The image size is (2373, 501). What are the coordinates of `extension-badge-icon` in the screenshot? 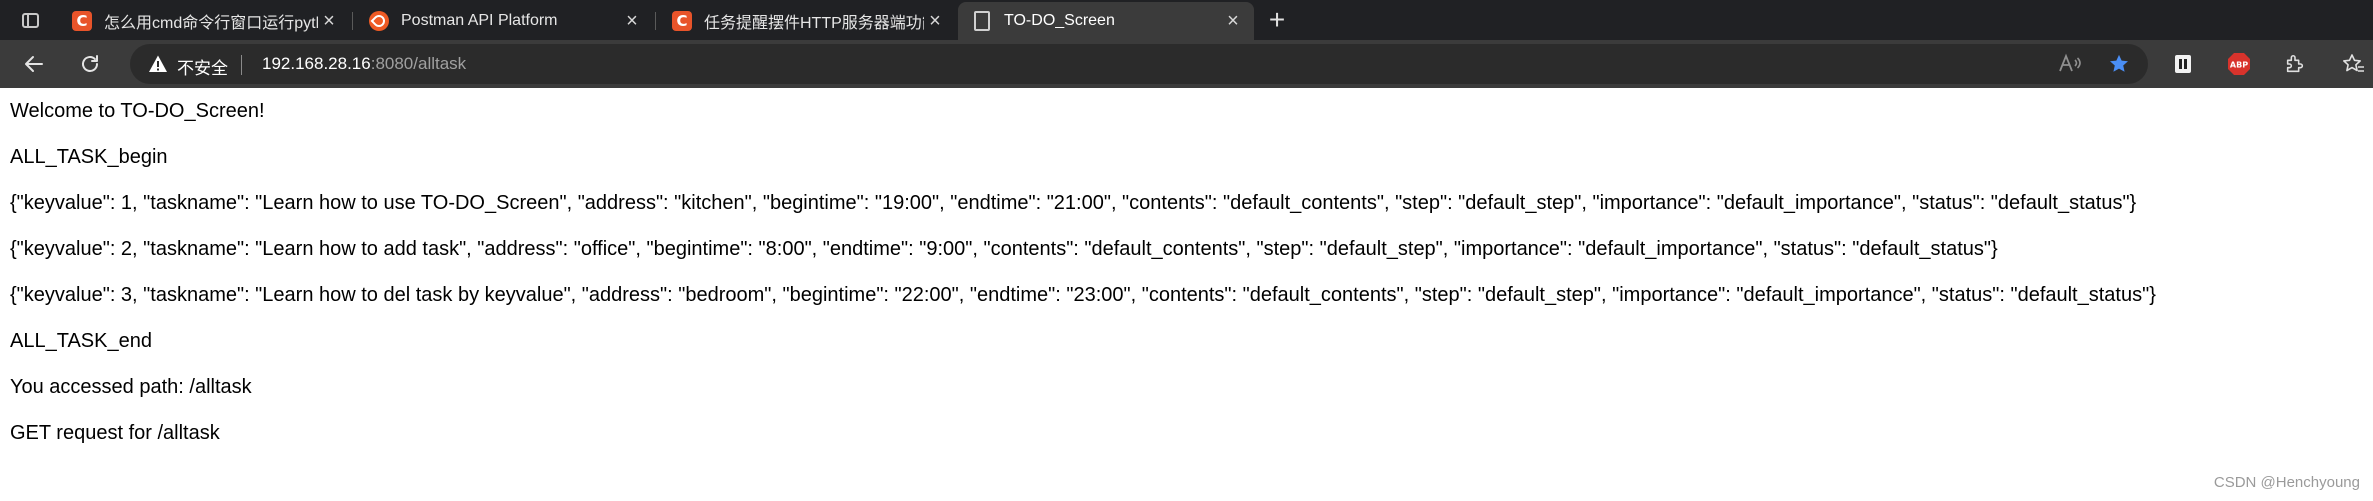 It's located at (2183, 64).